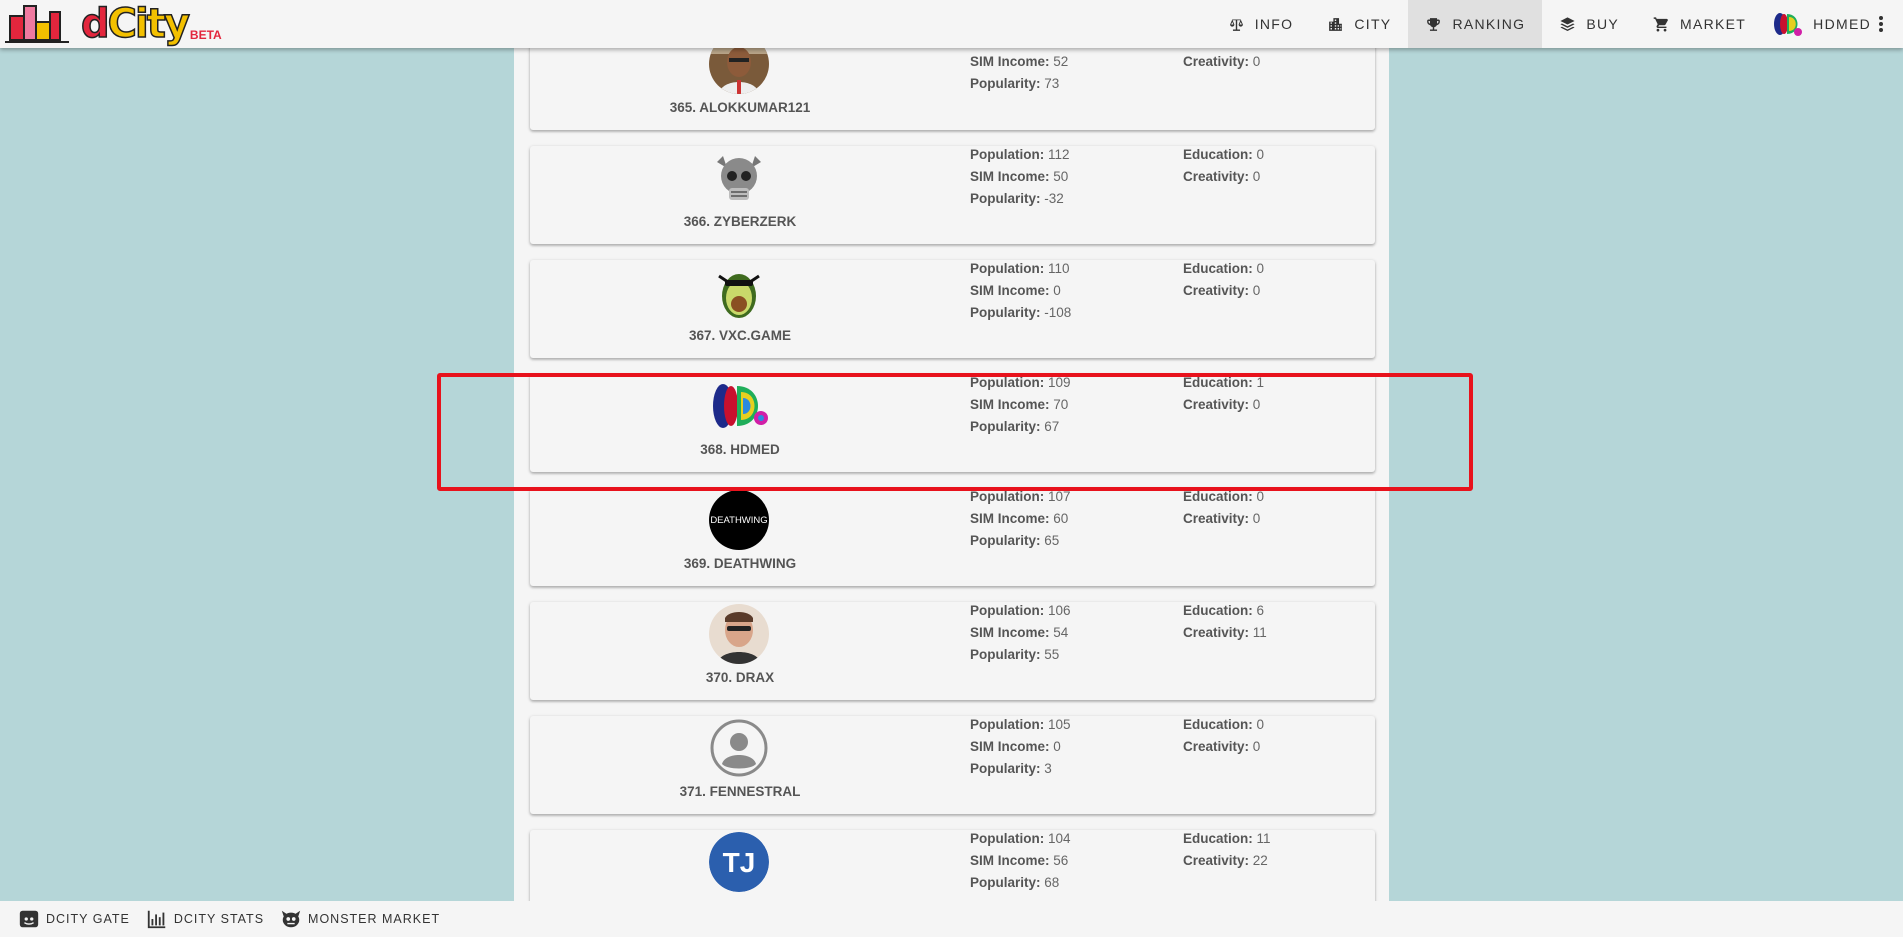 This screenshot has width=1903, height=937. I want to click on user-avatar, so click(1788, 24).